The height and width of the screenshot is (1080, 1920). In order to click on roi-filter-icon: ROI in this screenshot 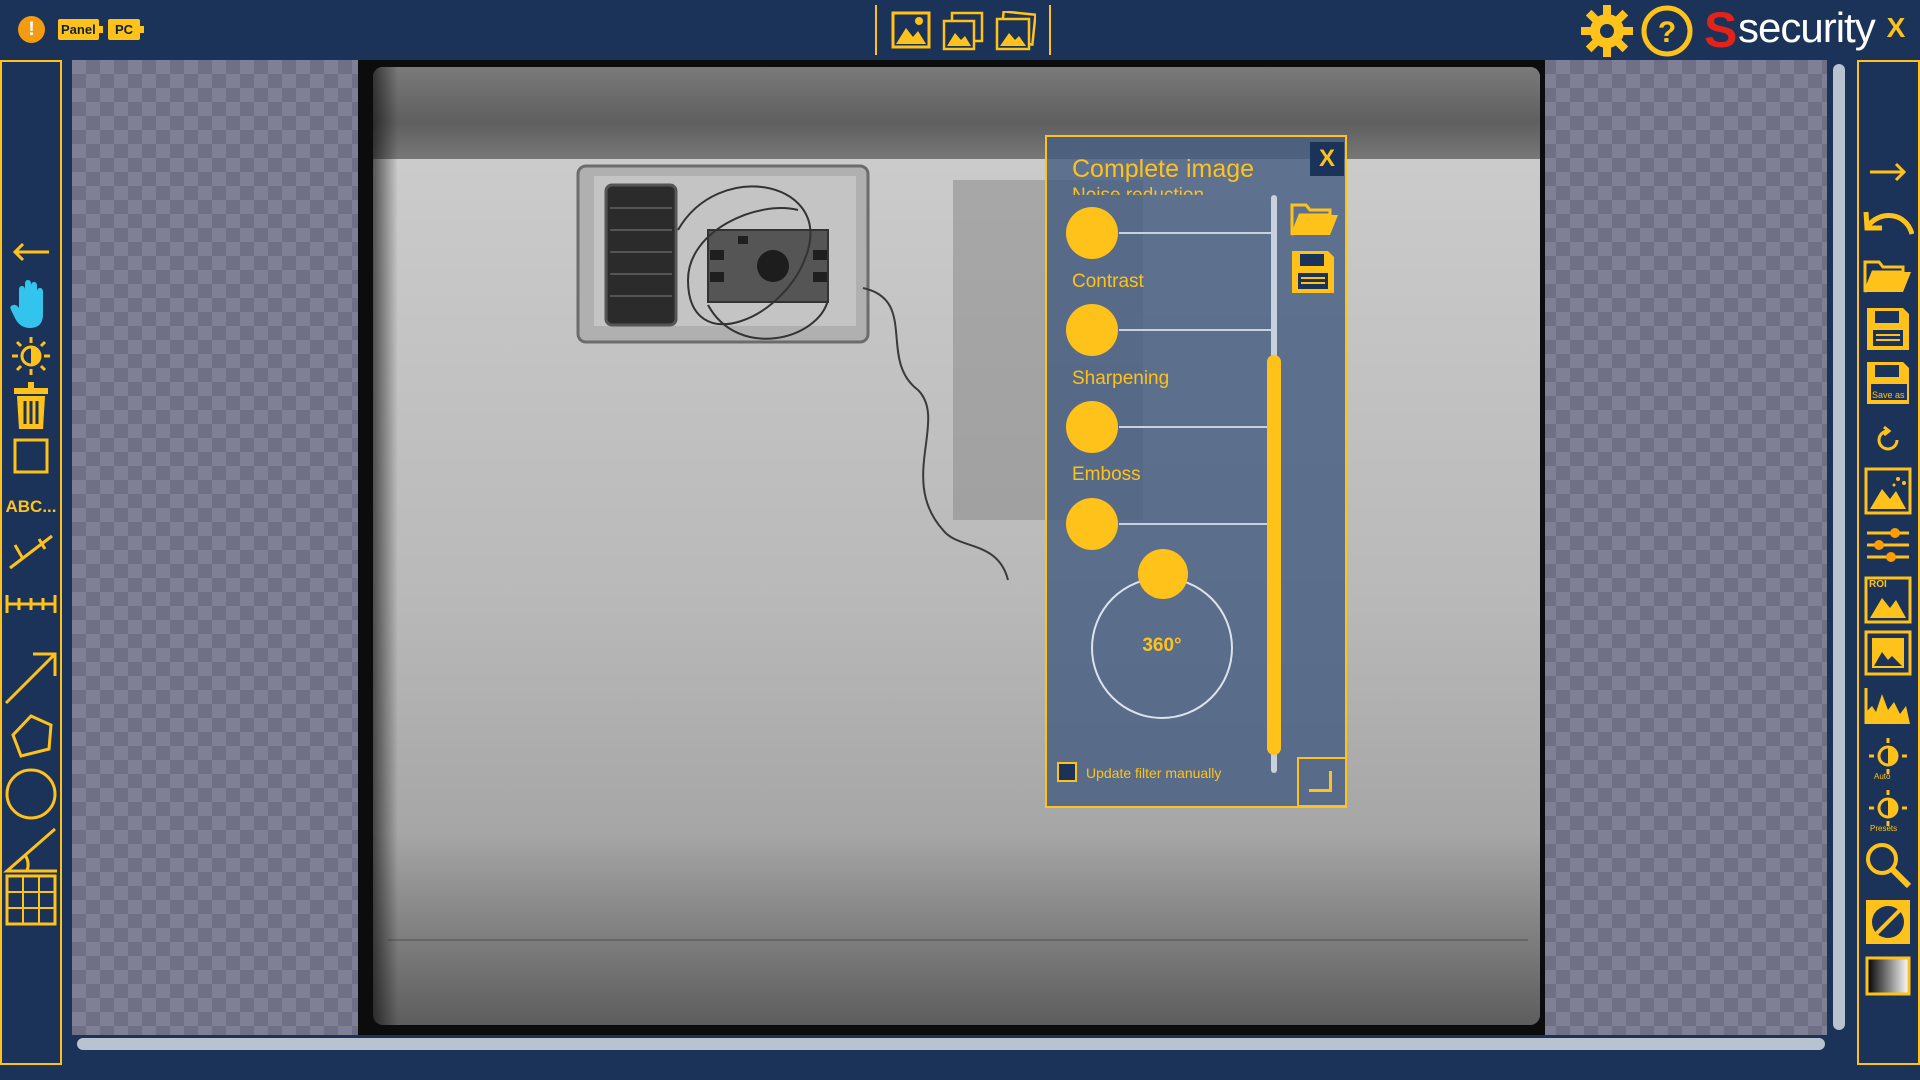, I will do `click(1888, 600)`.